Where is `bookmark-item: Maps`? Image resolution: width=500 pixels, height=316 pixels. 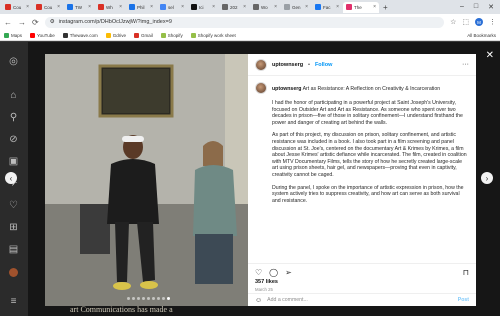
bookmark-item: Maps is located at coordinates (13, 35).